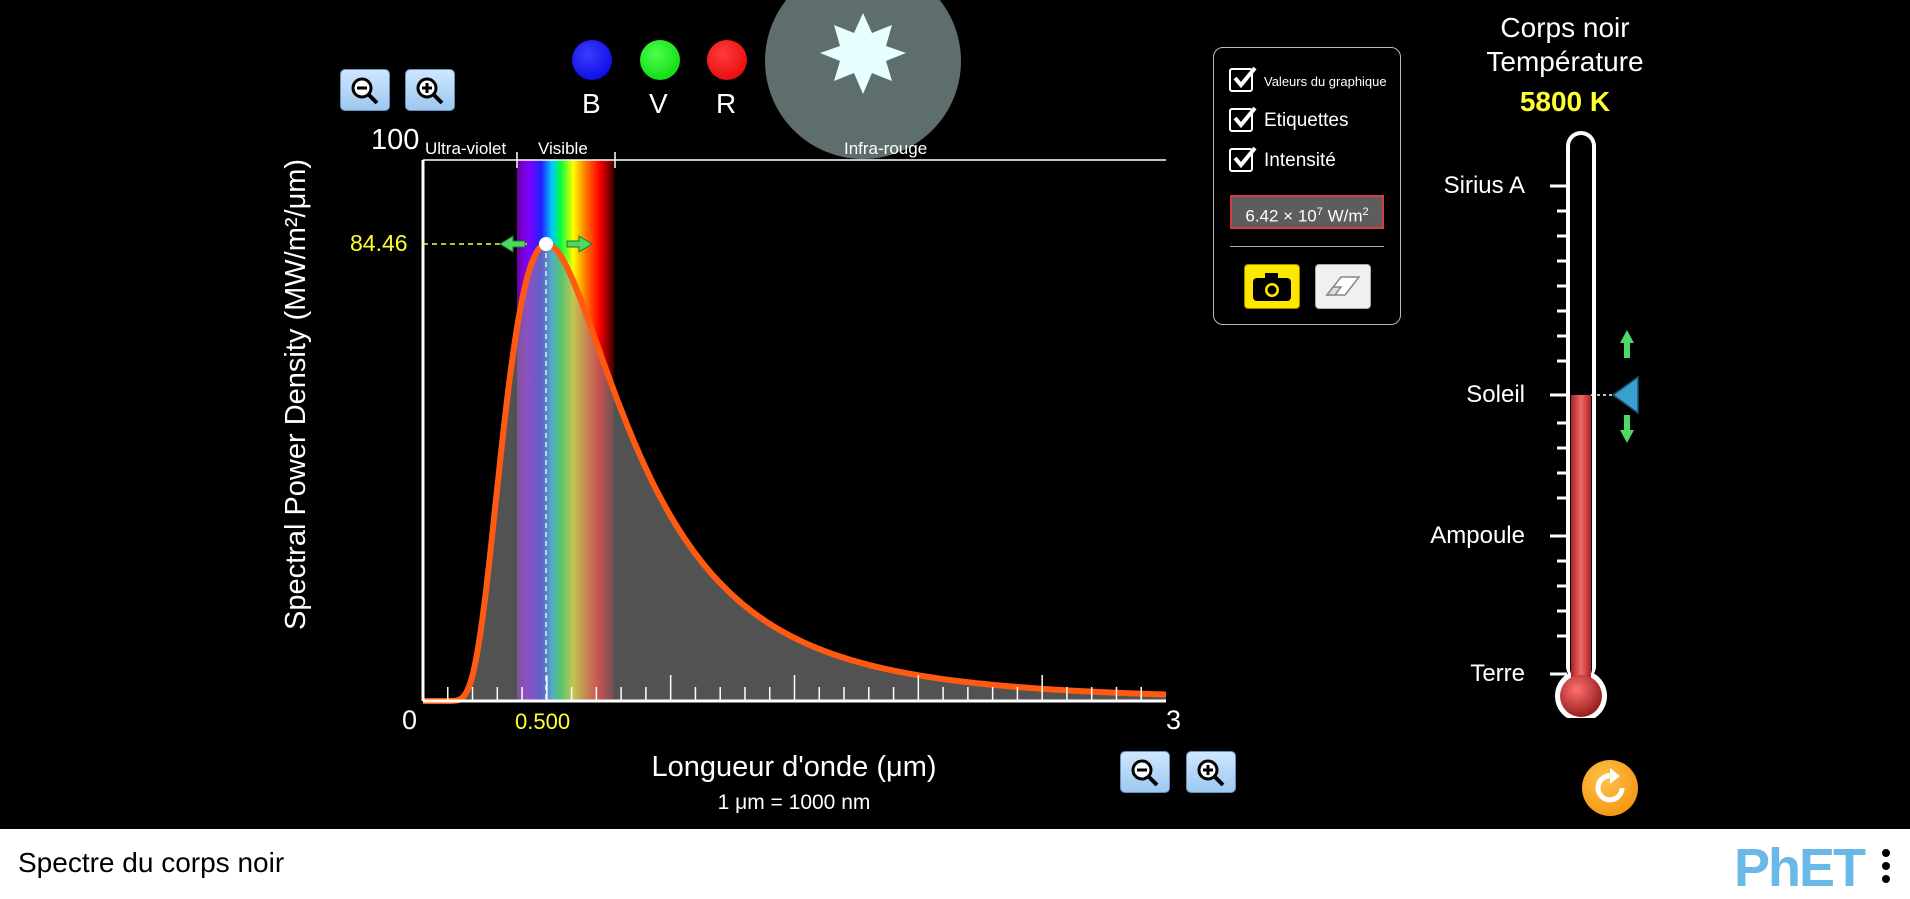 The image size is (1910, 899). What do you see at coordinates (466, 148) in the screenshot?
I see `uv-label: Ultra-violet` at bounding box center [466, 148].